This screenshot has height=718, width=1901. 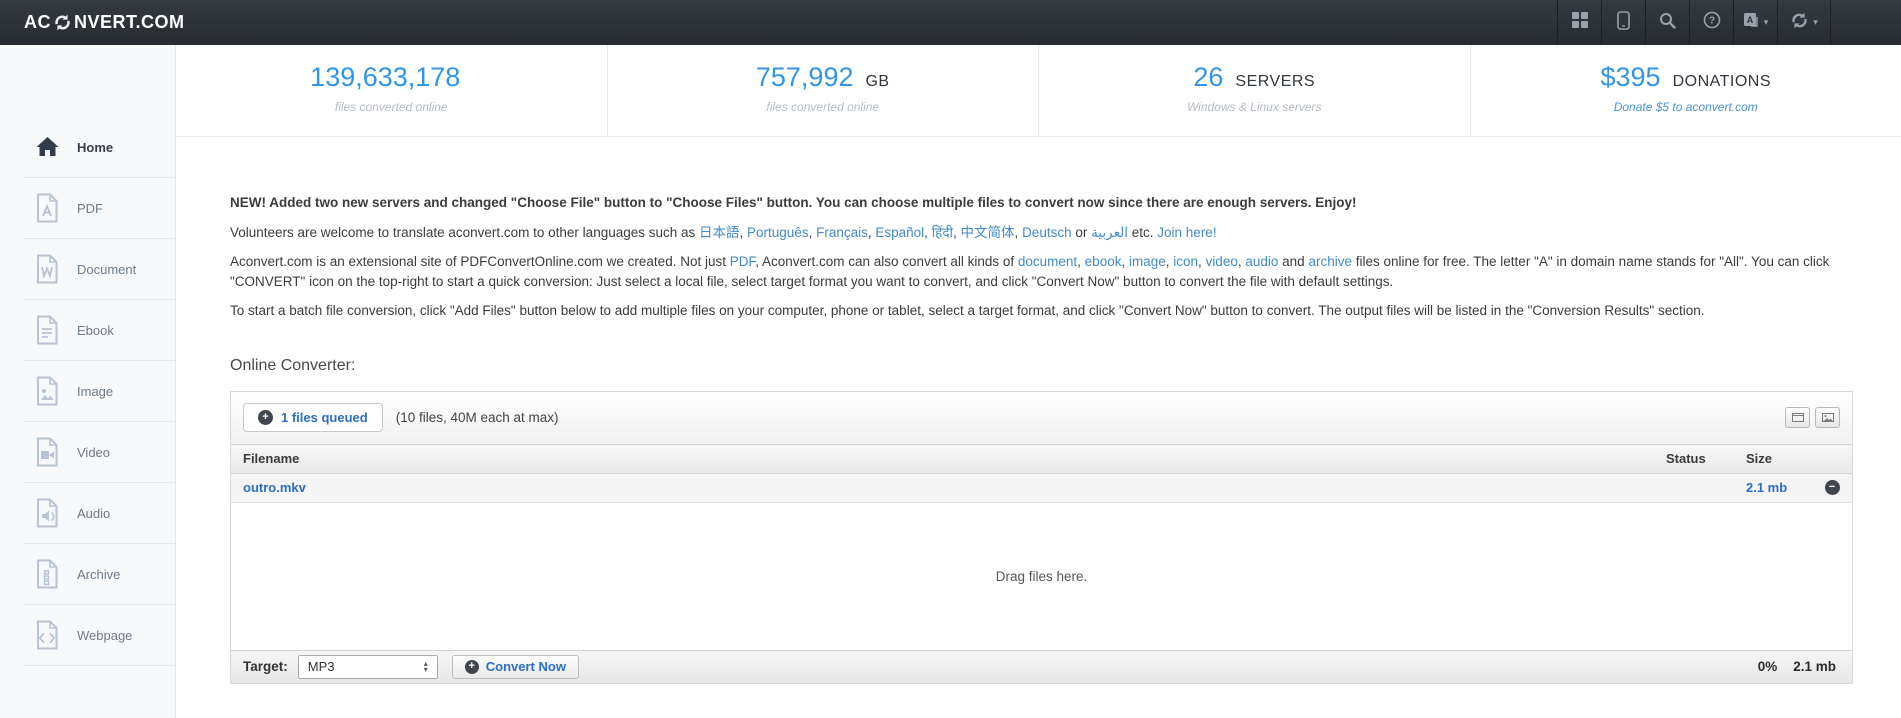 What do you see at coordinates (274, 487) in the screenshot?
I see `file-name-link: outro.mkv` at bounding box center [274, 487].